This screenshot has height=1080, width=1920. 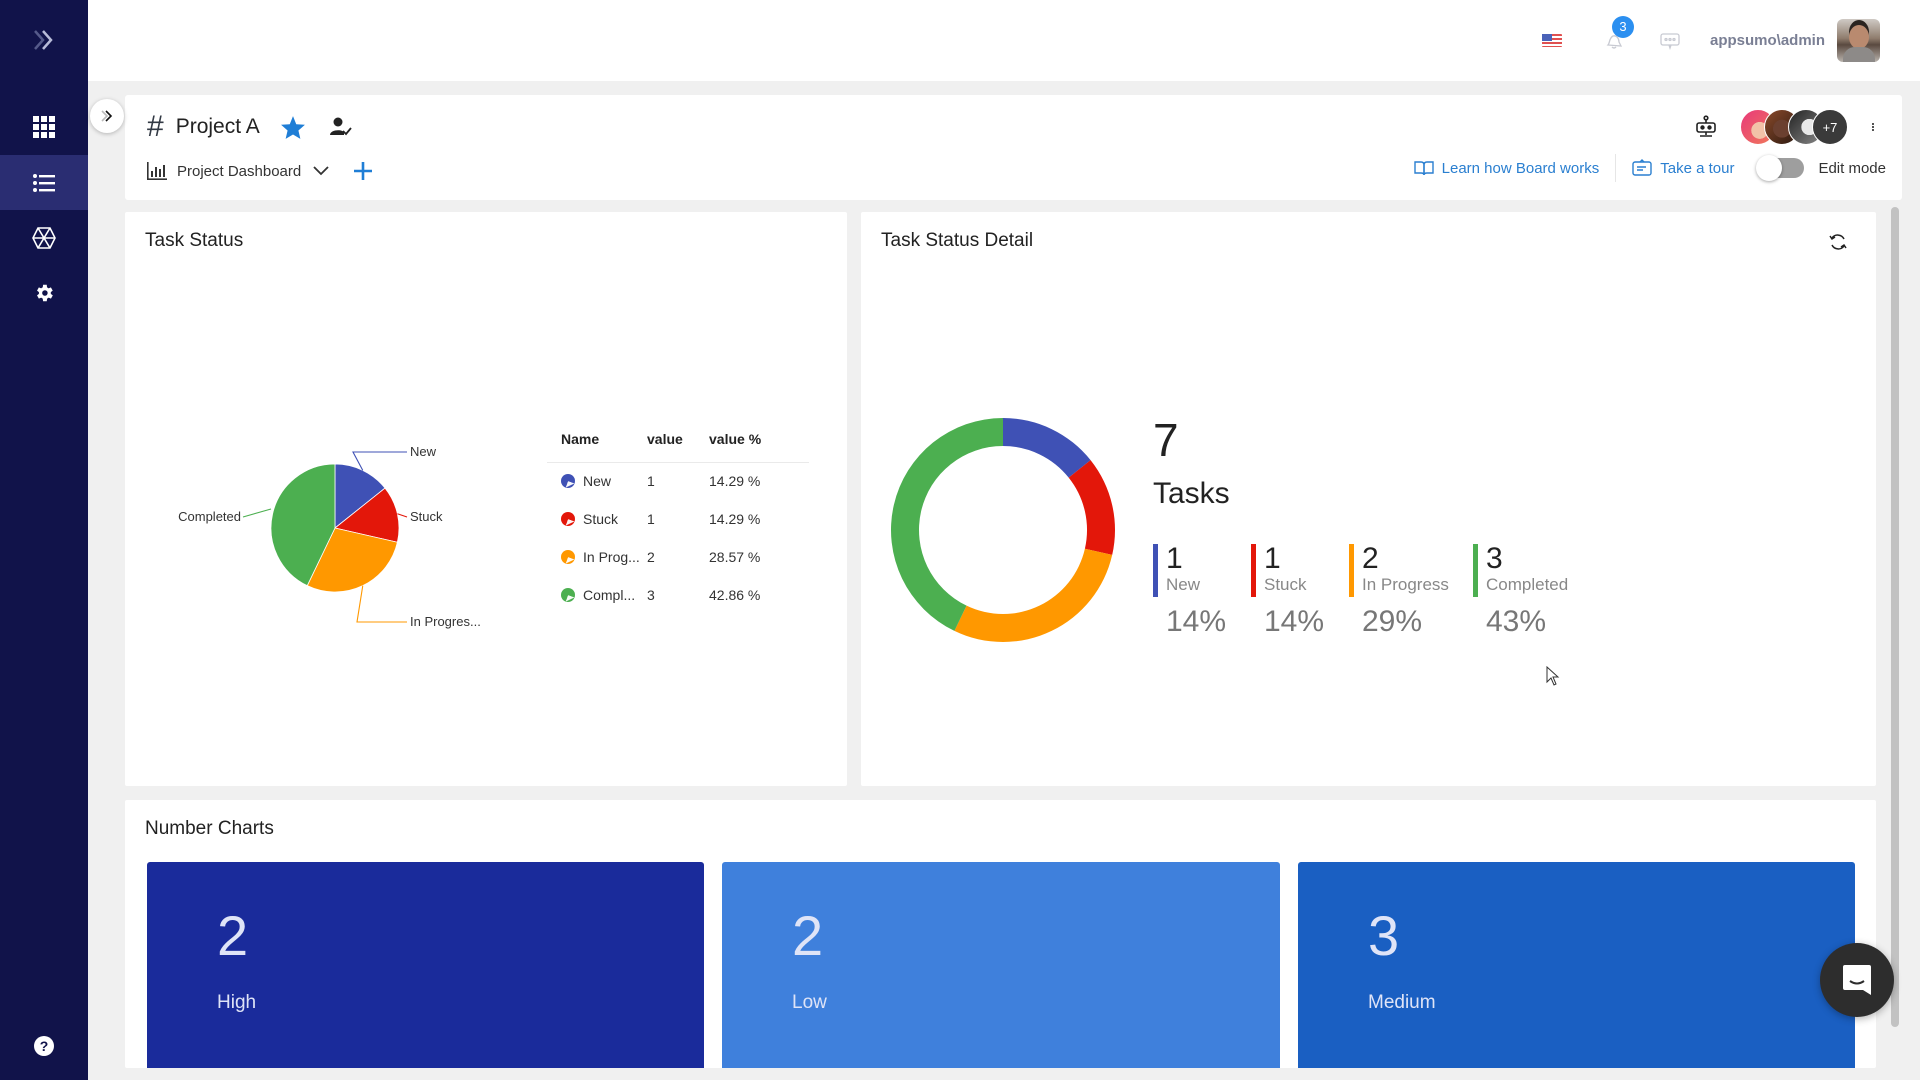 I want to click on divider, so click(x=1616, y=168).